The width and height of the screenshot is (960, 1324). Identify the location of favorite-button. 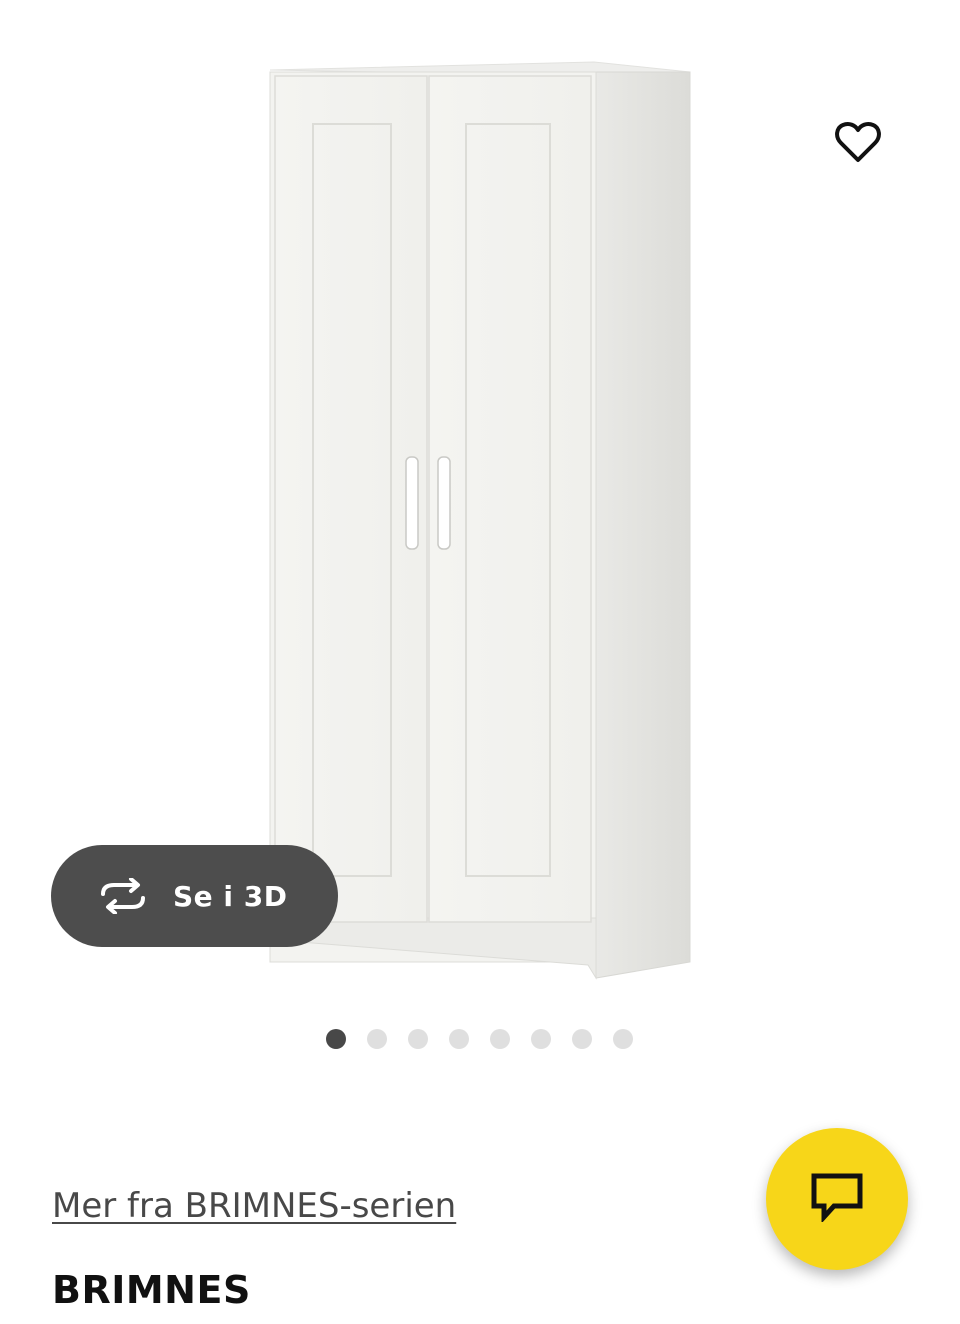
(858, 144).